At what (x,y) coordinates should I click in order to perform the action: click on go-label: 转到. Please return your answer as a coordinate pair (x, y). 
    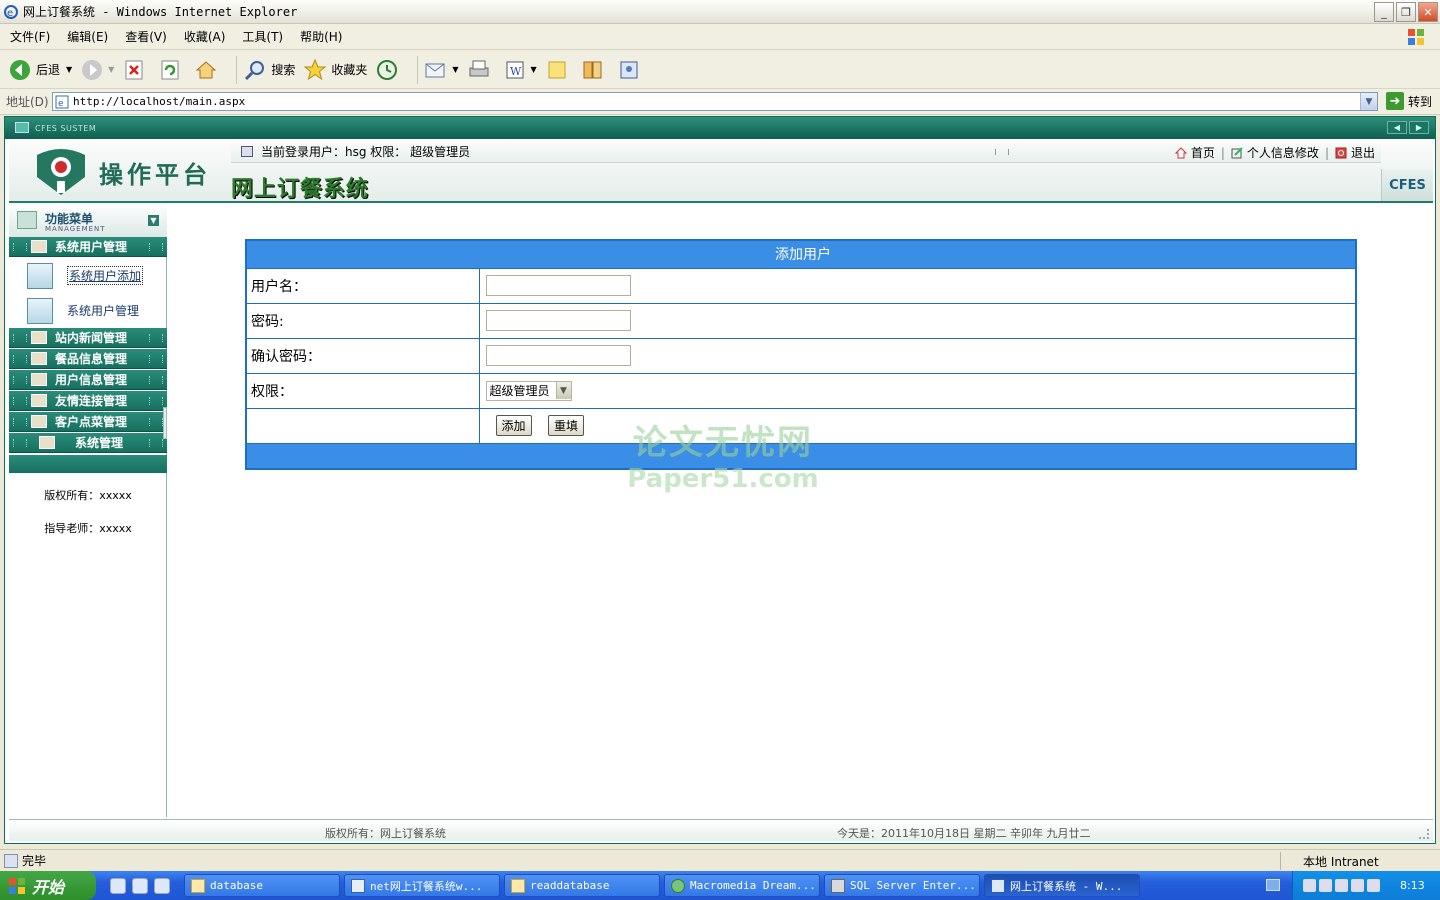
    Looking at the image, I should click on (1419, 101).